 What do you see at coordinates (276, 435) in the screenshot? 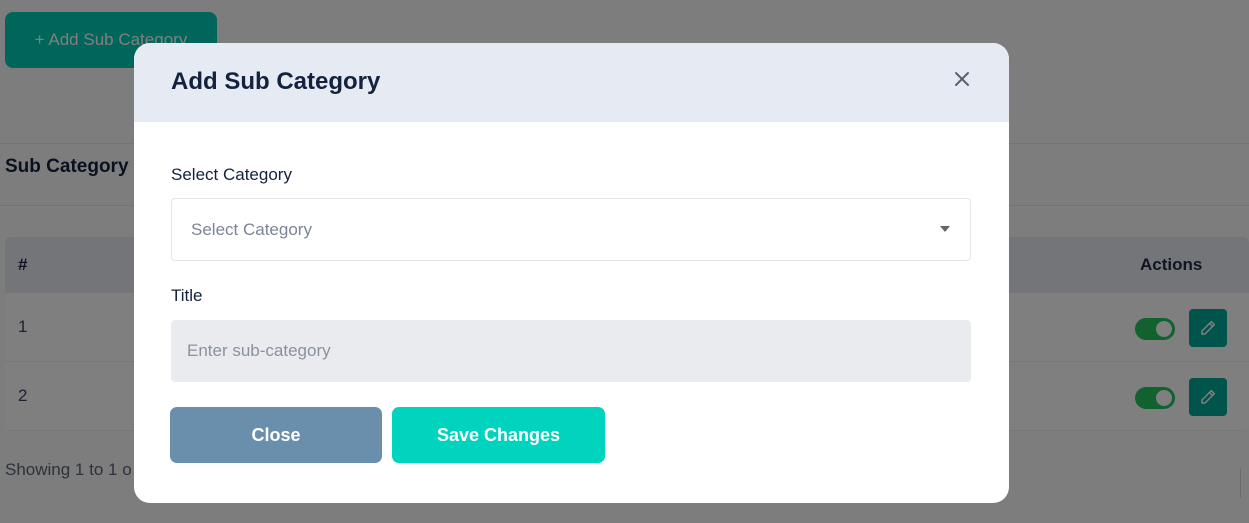
I see `close-button: Close` at bounding box center [276, 435].